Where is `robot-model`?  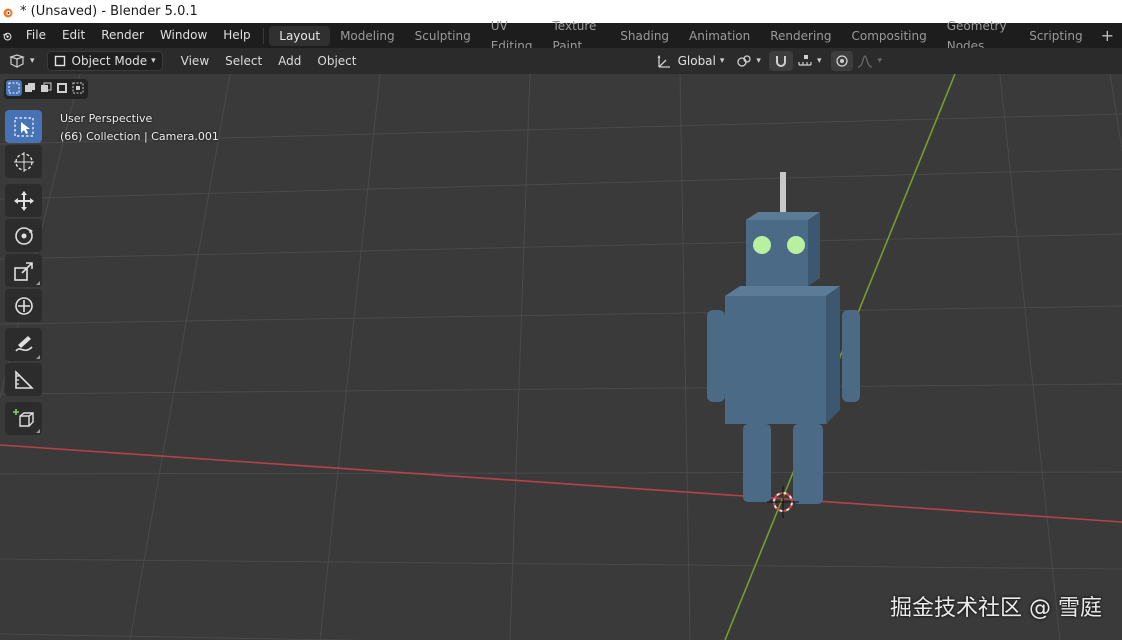
robot-model is located at coordinates (783, 338).